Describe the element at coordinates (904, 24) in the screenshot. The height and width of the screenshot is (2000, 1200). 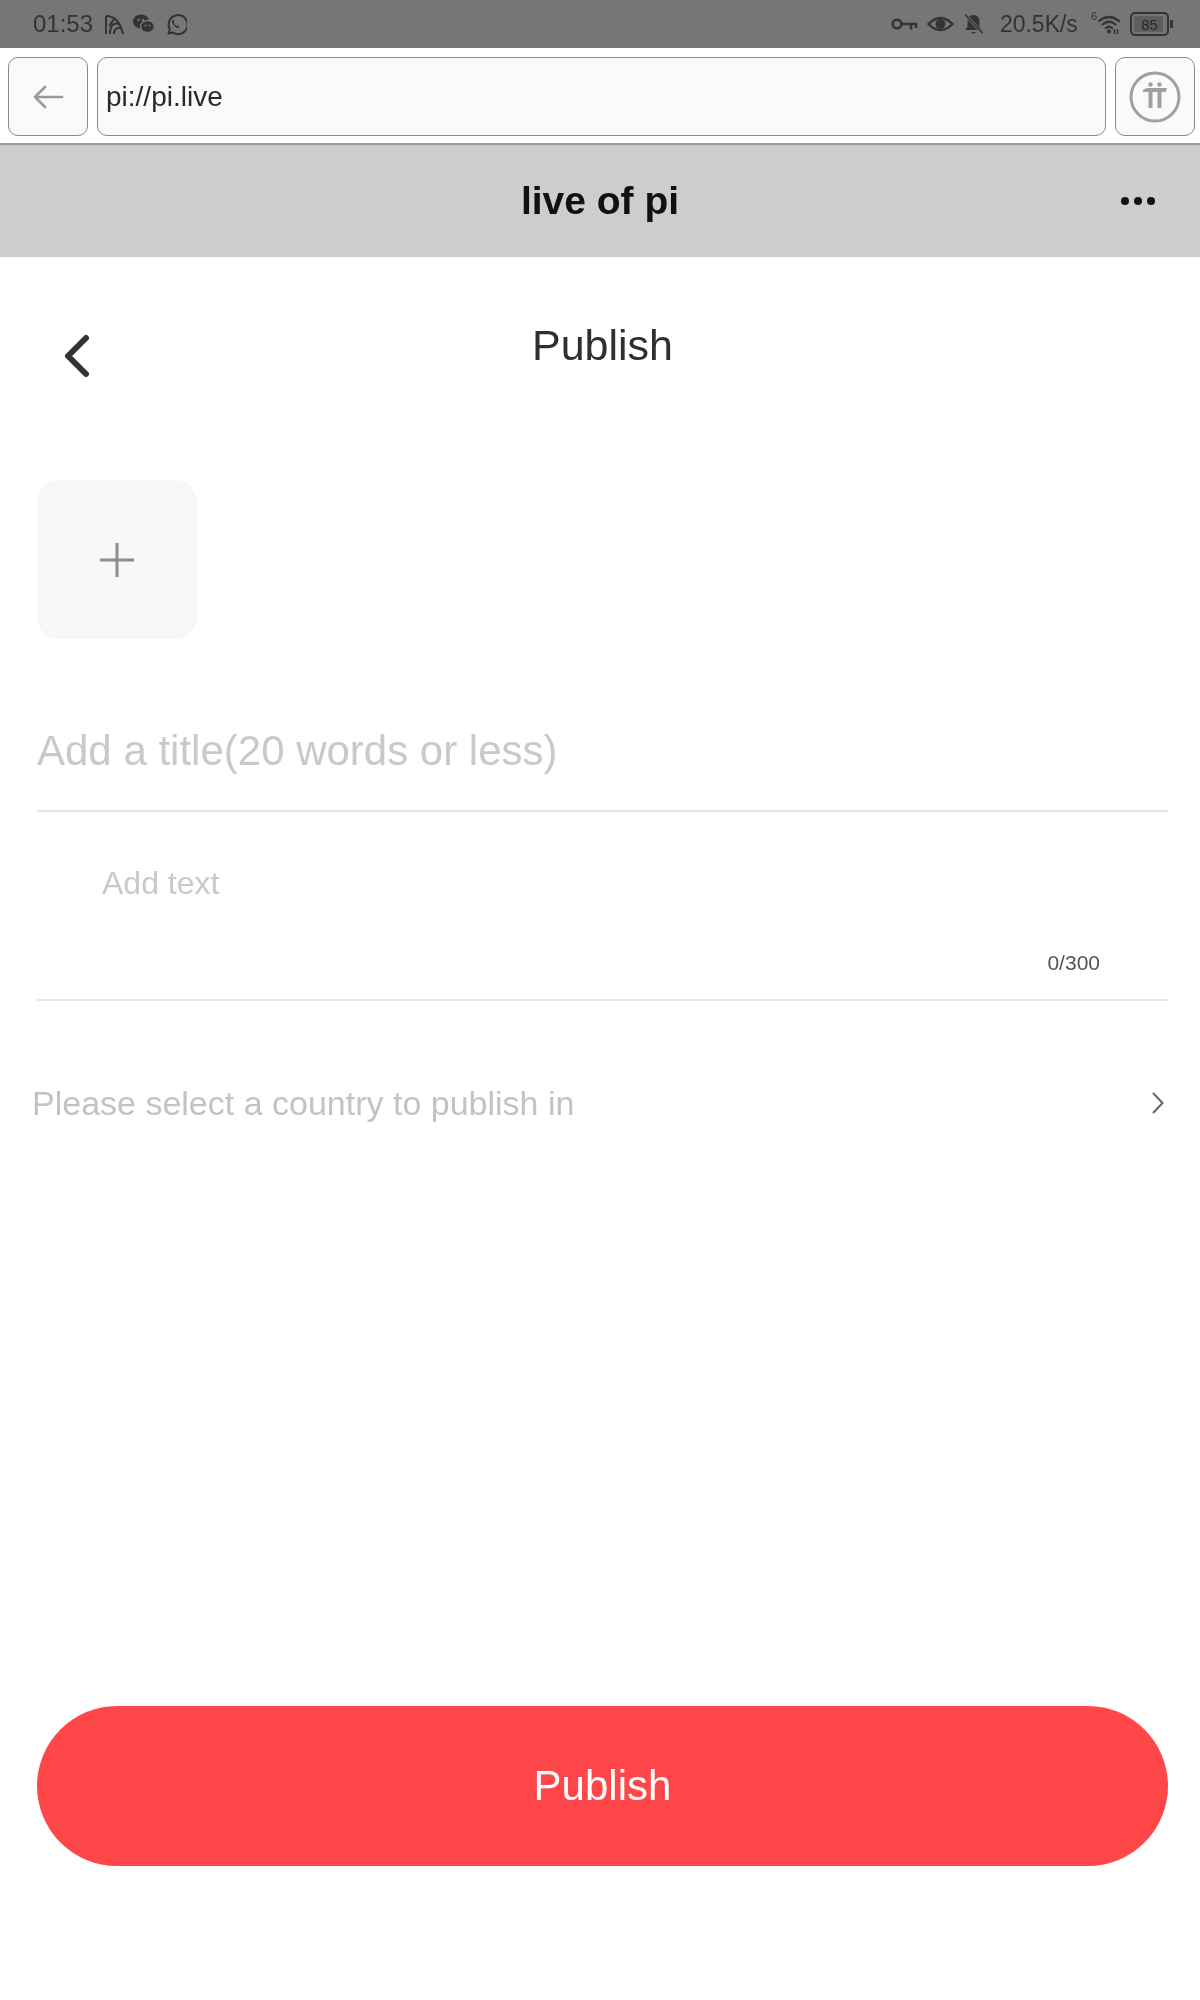
I see `key-icon` at that location.